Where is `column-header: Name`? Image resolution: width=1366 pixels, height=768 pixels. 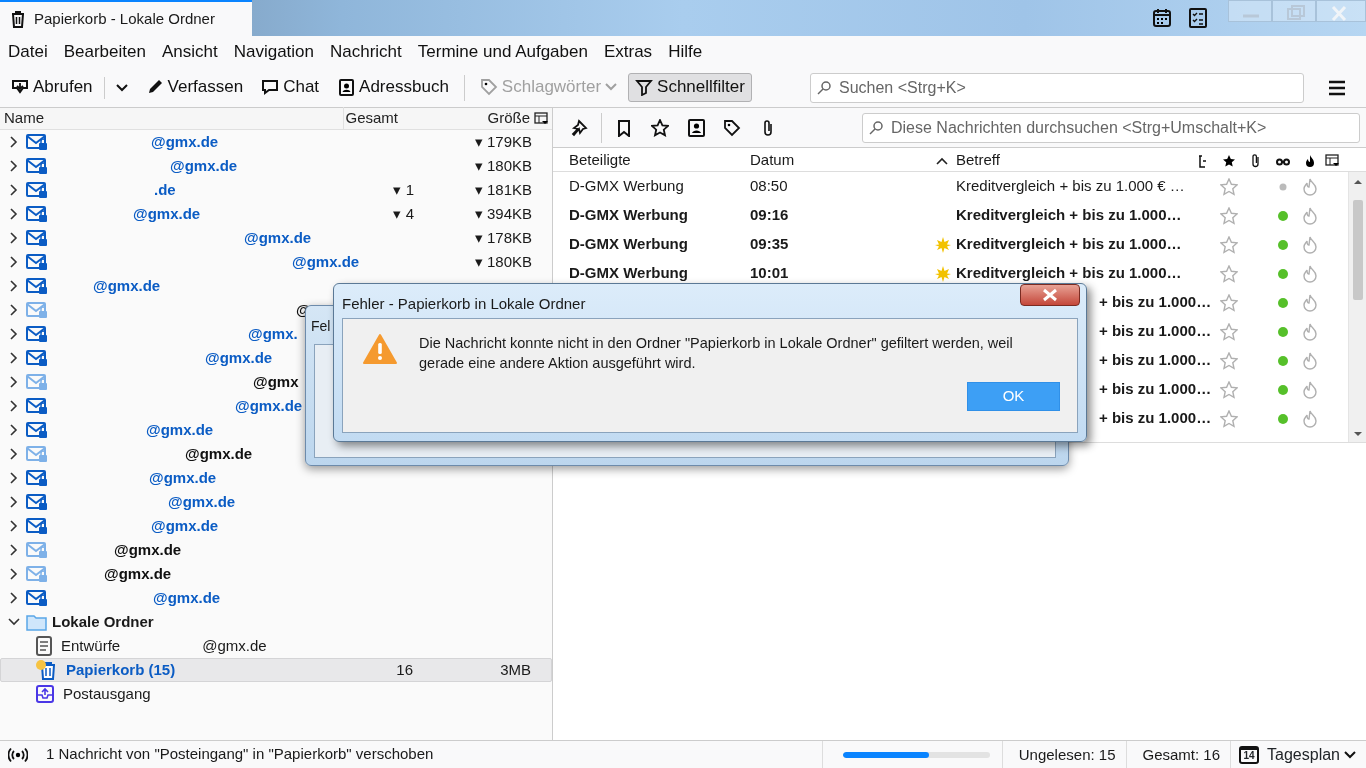
column-header: Name is located at coordinates (172, 118).